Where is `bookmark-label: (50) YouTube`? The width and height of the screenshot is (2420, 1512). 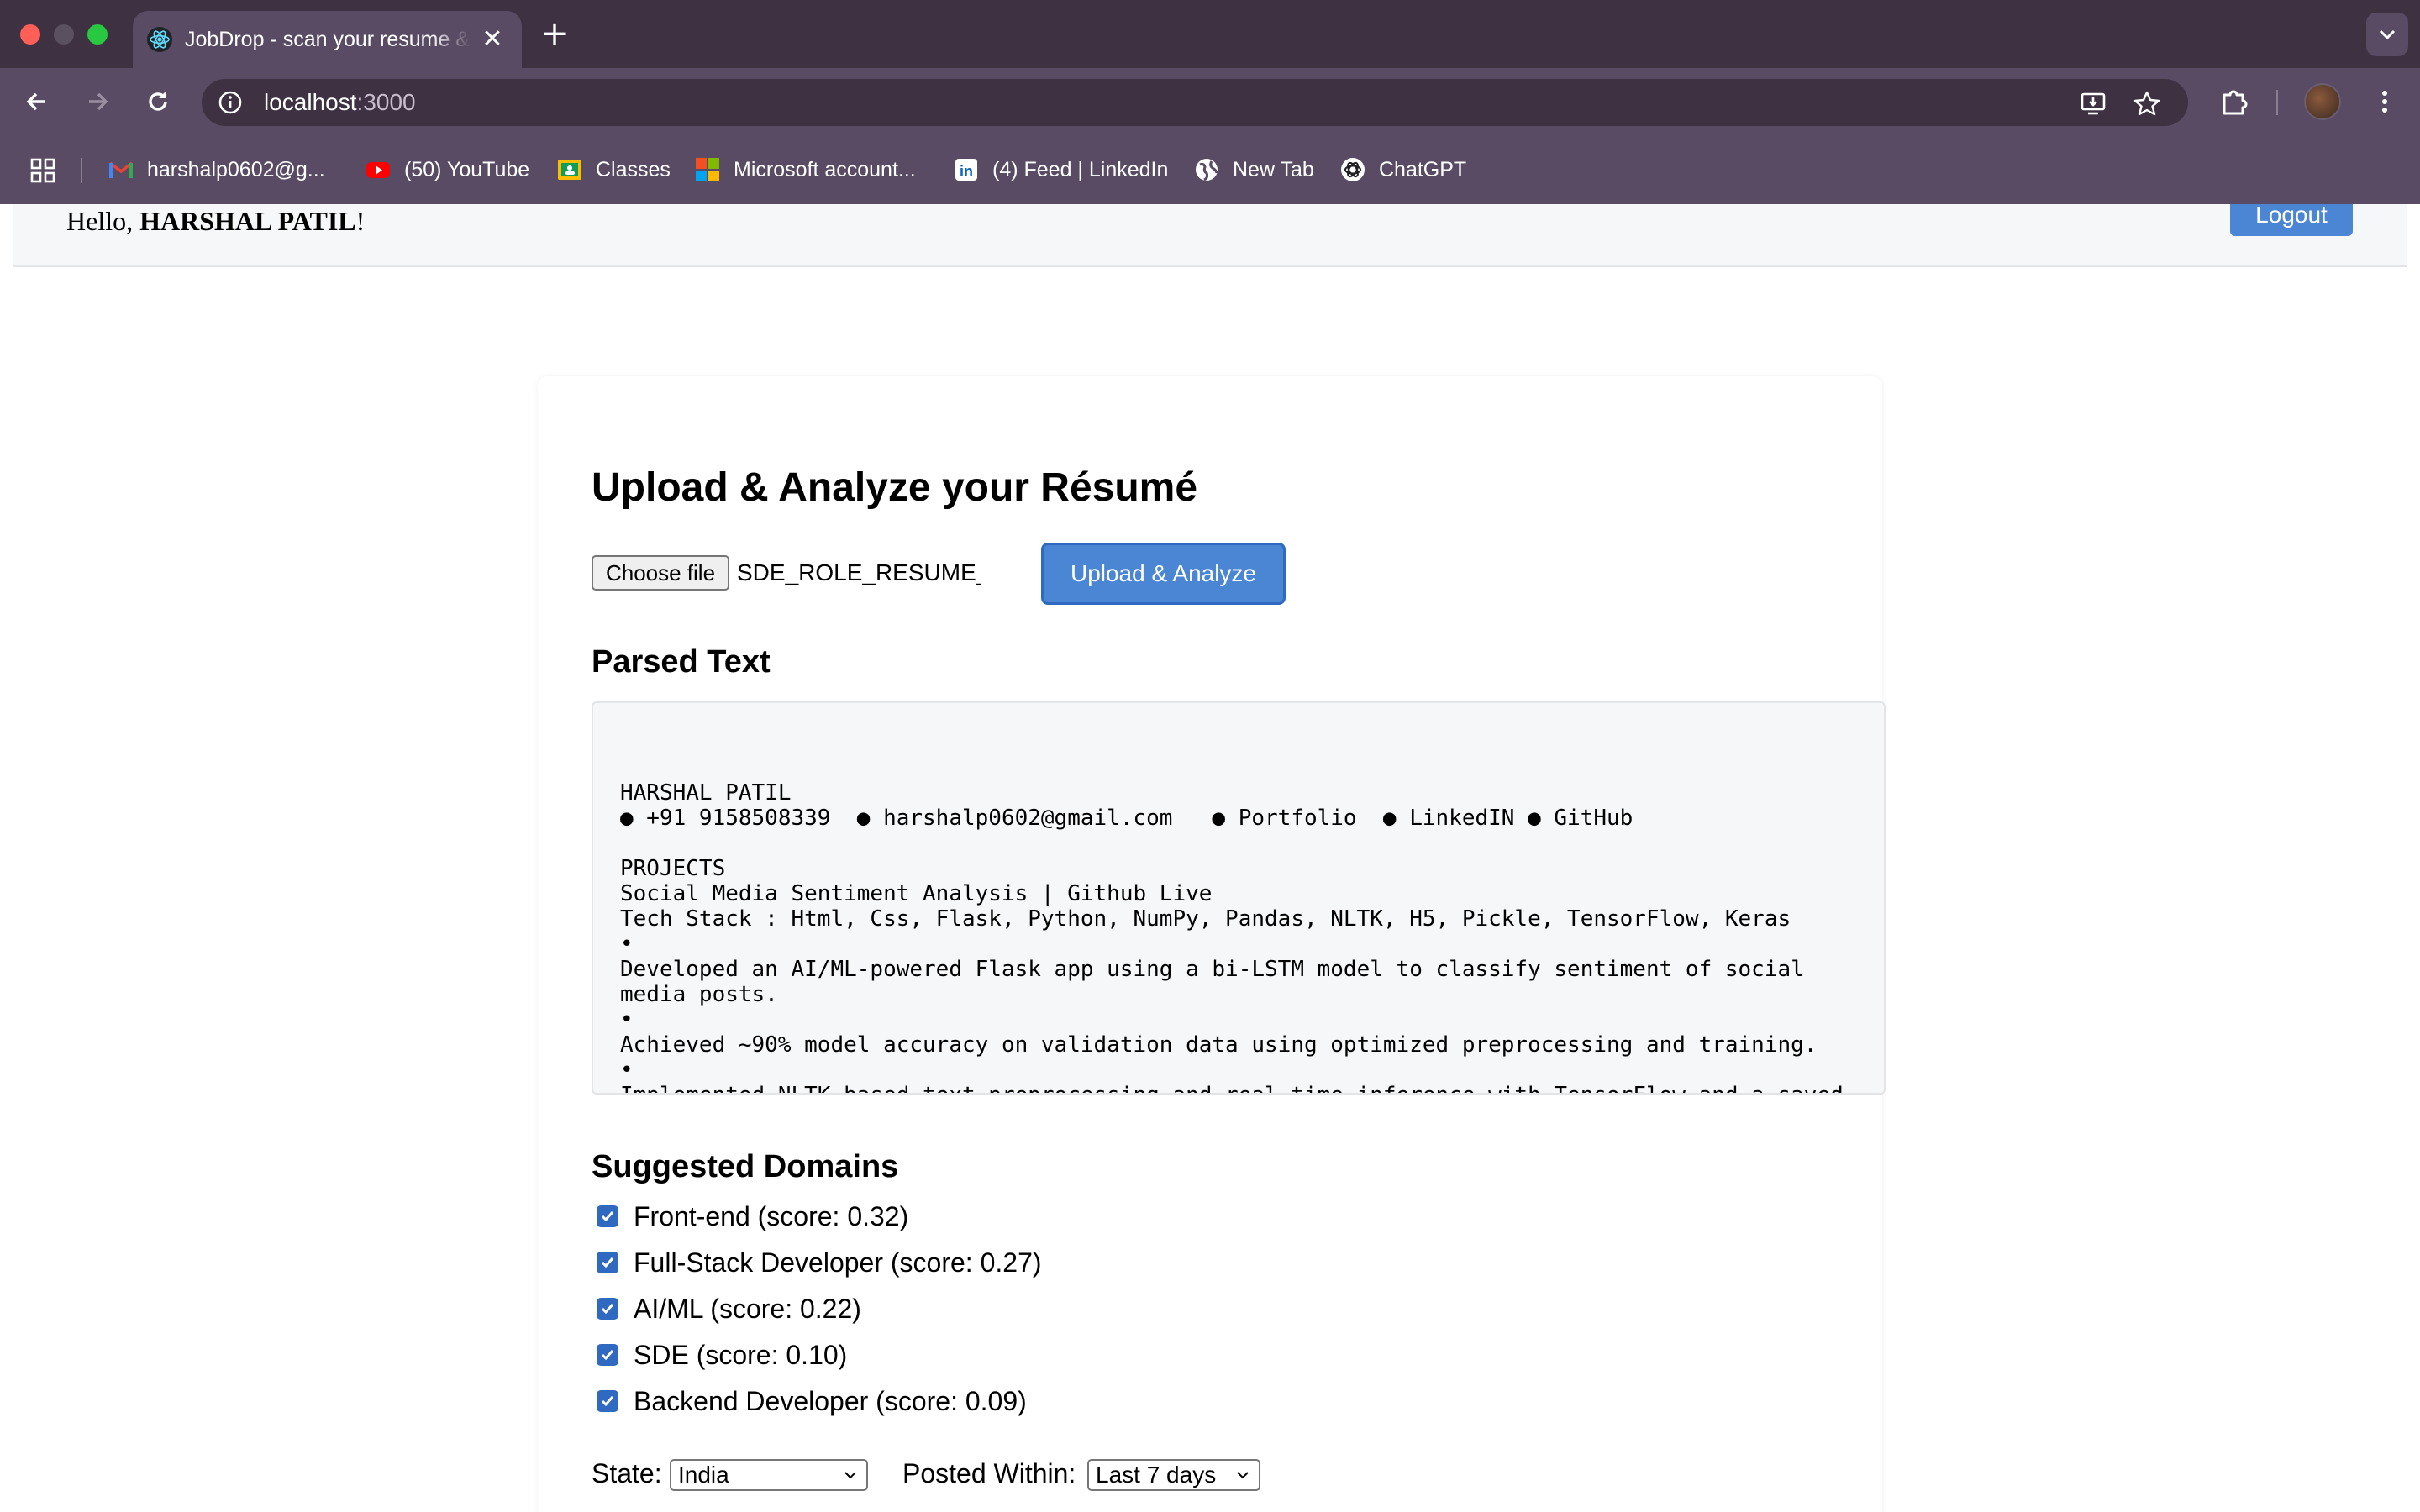
bookmark-label: (50) YouTube is located at coordinates (467, 169).